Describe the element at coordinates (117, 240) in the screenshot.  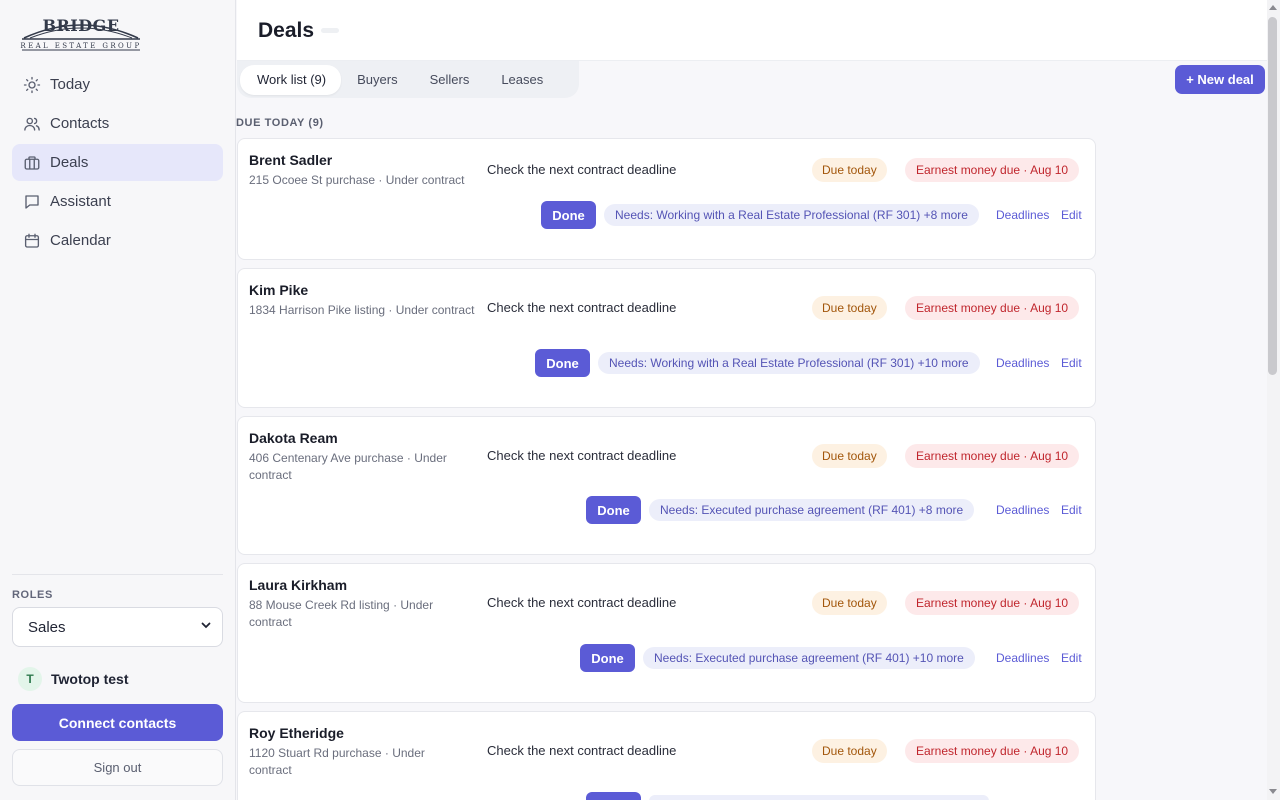
I see `sidebar-item-calendar: Calendar` at that location.